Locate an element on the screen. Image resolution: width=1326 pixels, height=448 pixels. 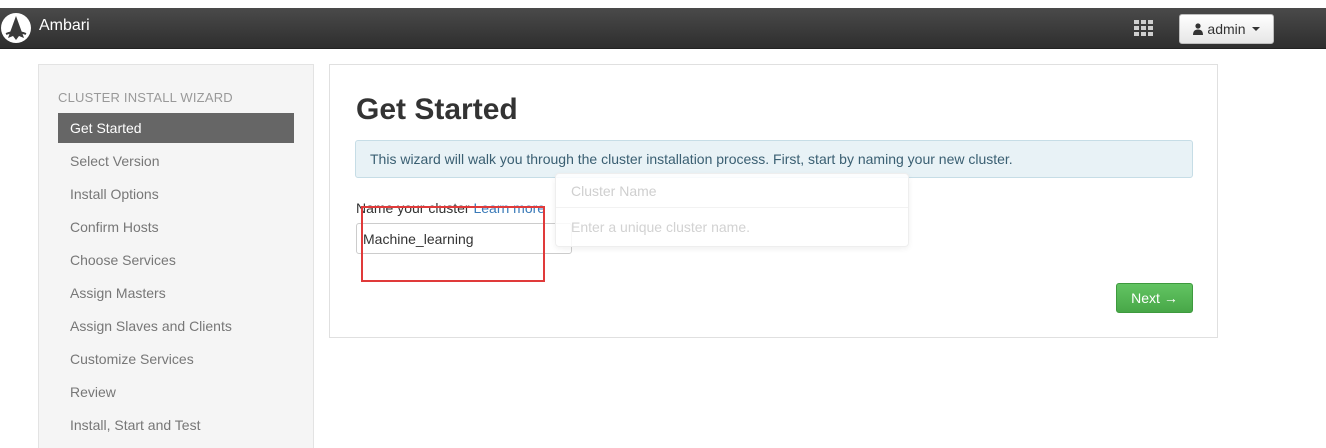
sidebar-item-assign-masters: Assign Masters is located at coordinates (176, 294).